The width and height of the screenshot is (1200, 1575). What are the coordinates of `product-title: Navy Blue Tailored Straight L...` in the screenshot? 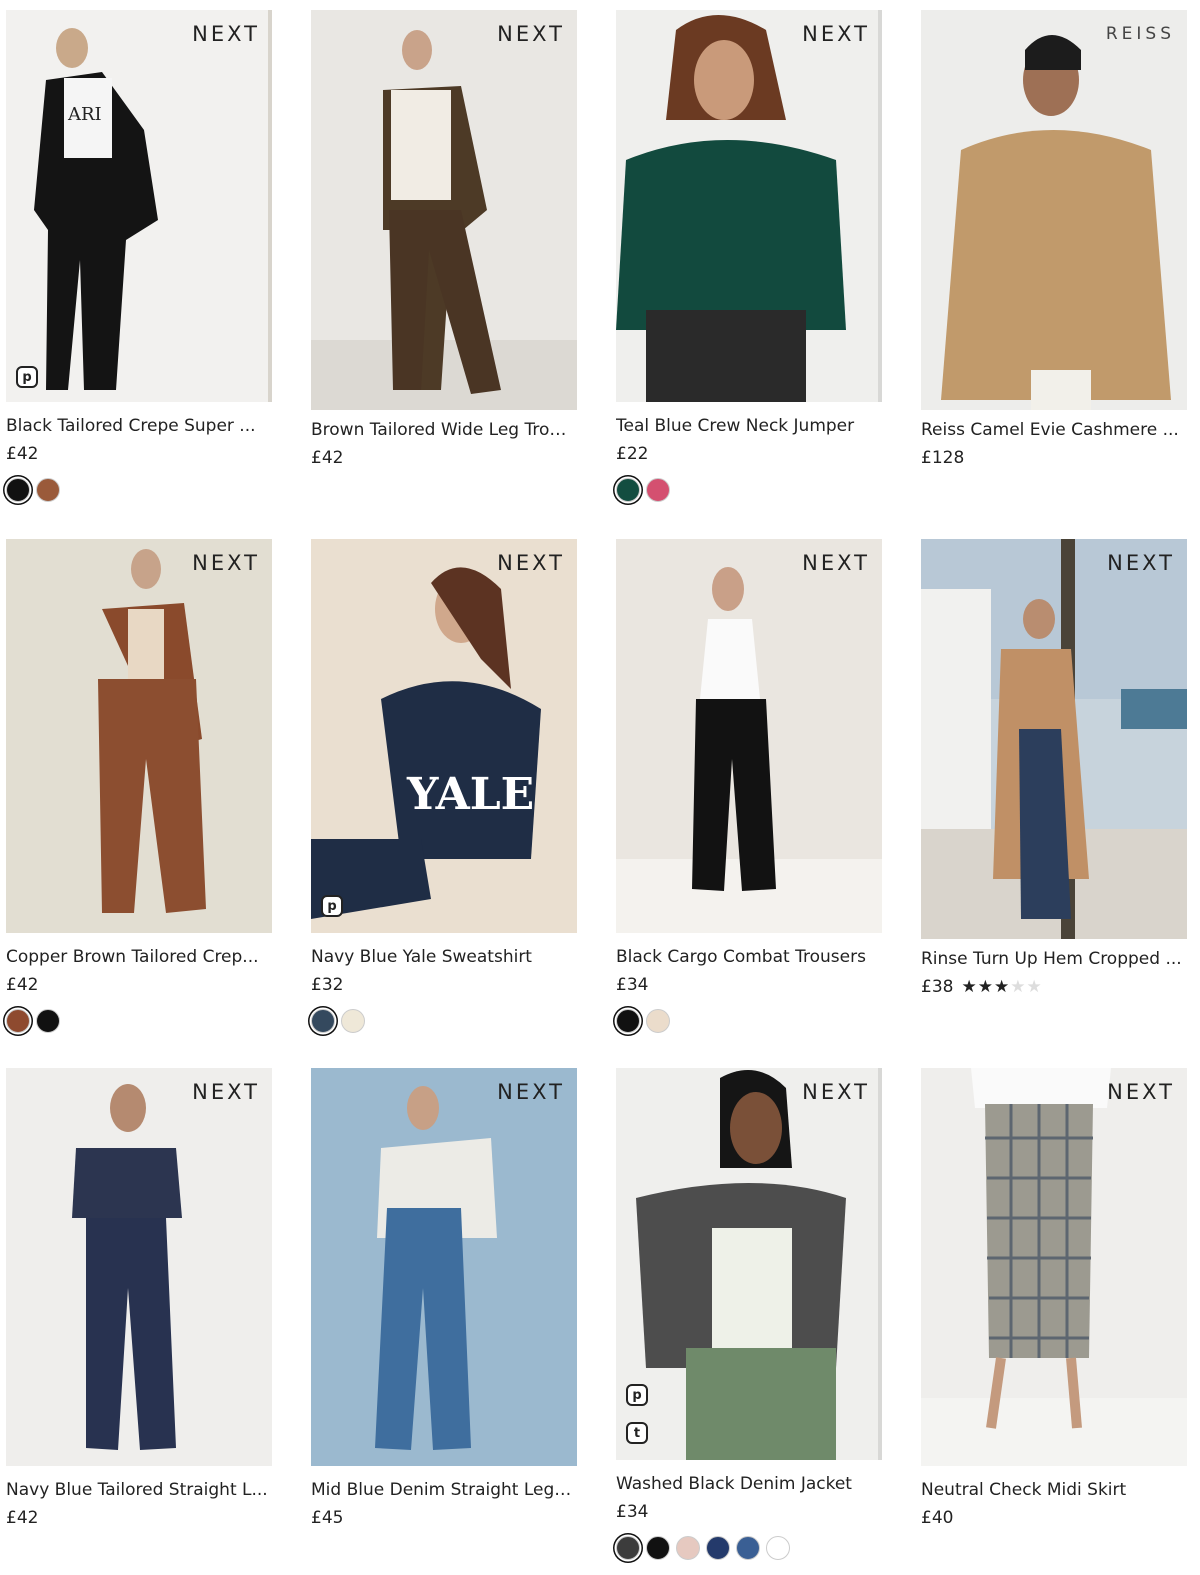 It's located at (137, 1490).